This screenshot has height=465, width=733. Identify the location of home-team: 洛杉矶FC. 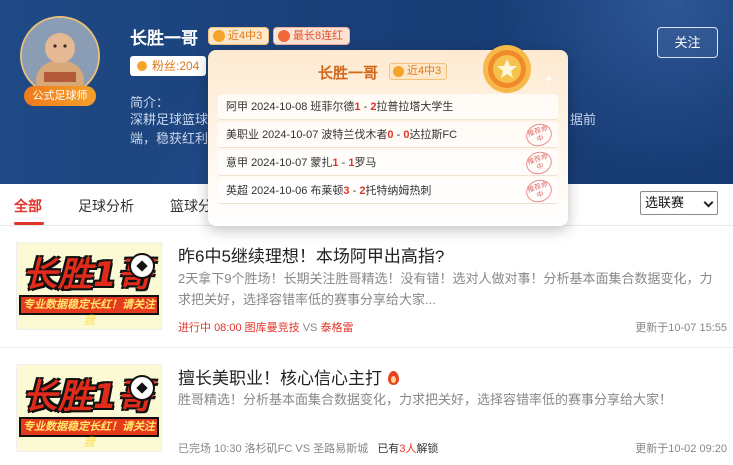
(268, 449).